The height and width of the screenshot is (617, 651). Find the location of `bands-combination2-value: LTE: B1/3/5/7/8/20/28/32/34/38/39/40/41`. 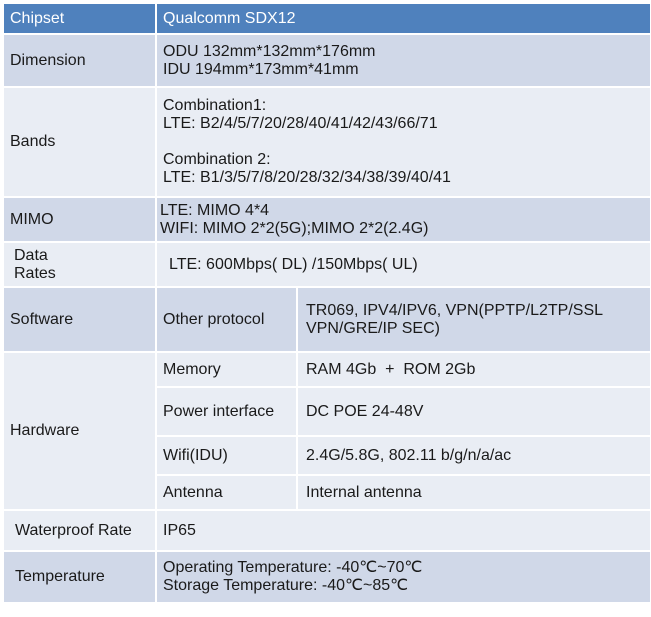

bands-combination2-value: LTE: B1/3/5/7/8/20/28/32/34/38/39/40/41 is located at coordinates (307, 177).